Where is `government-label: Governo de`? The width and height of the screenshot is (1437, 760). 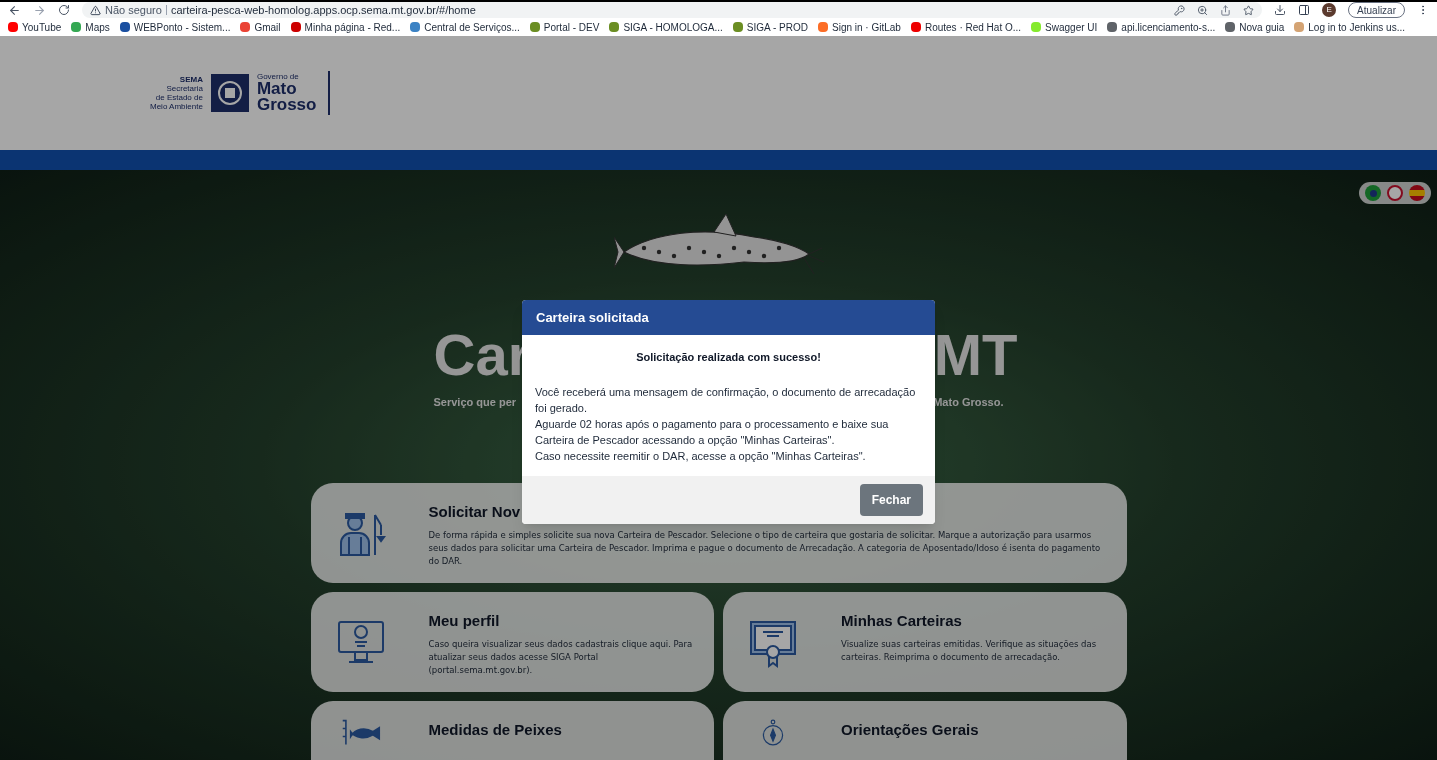
government-label: Governo de is located at coordinates (278, 77).